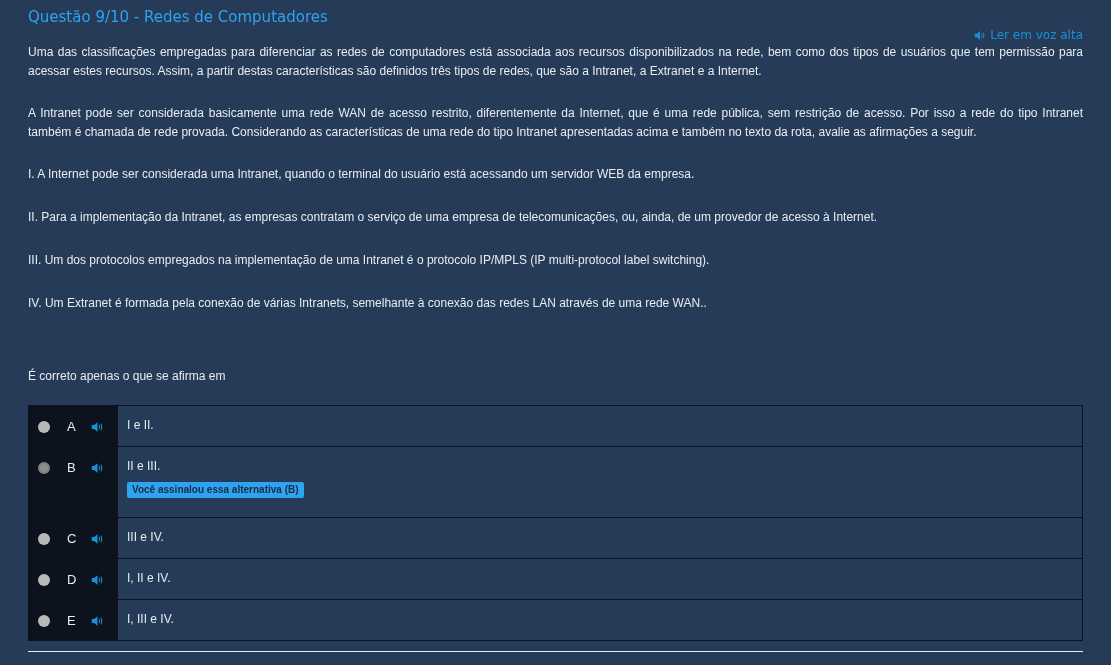 The height and width of the screenshot is (665, 1111). I want to click on answer-option: D I, II e IV., so click(555, 579).